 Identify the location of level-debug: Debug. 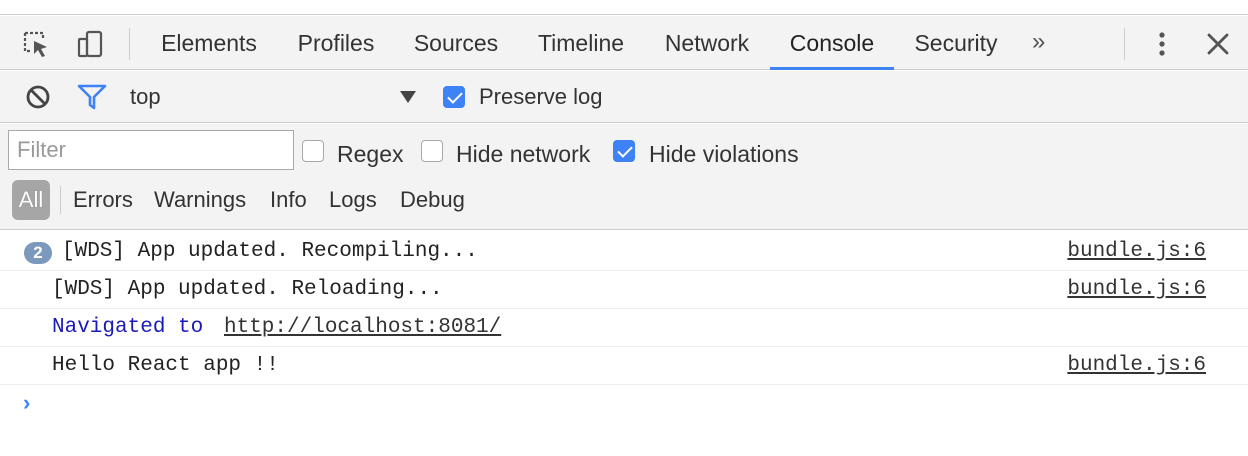
(432, 200).